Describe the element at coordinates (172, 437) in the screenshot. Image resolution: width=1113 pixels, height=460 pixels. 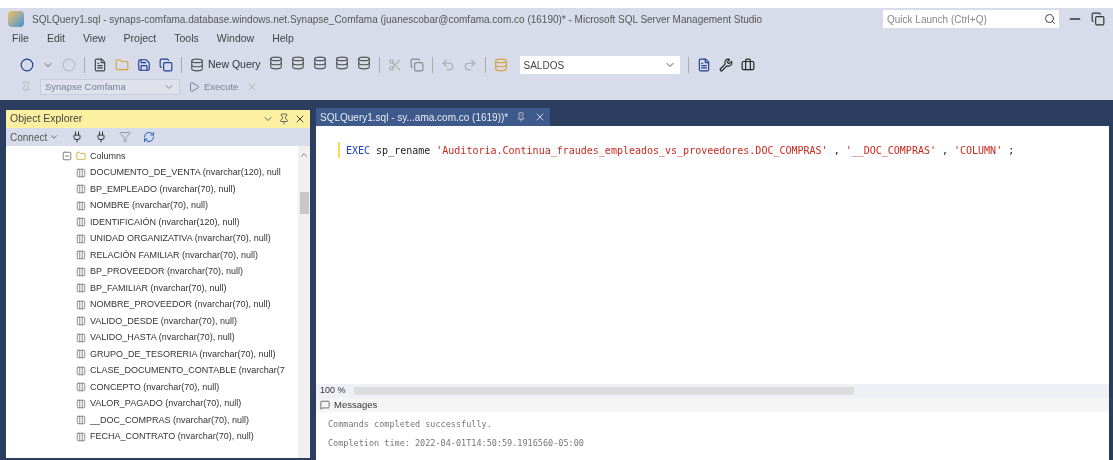
I see `tree-item: FECHA_CONTRATO (nvarchar(70), null)` at that location.